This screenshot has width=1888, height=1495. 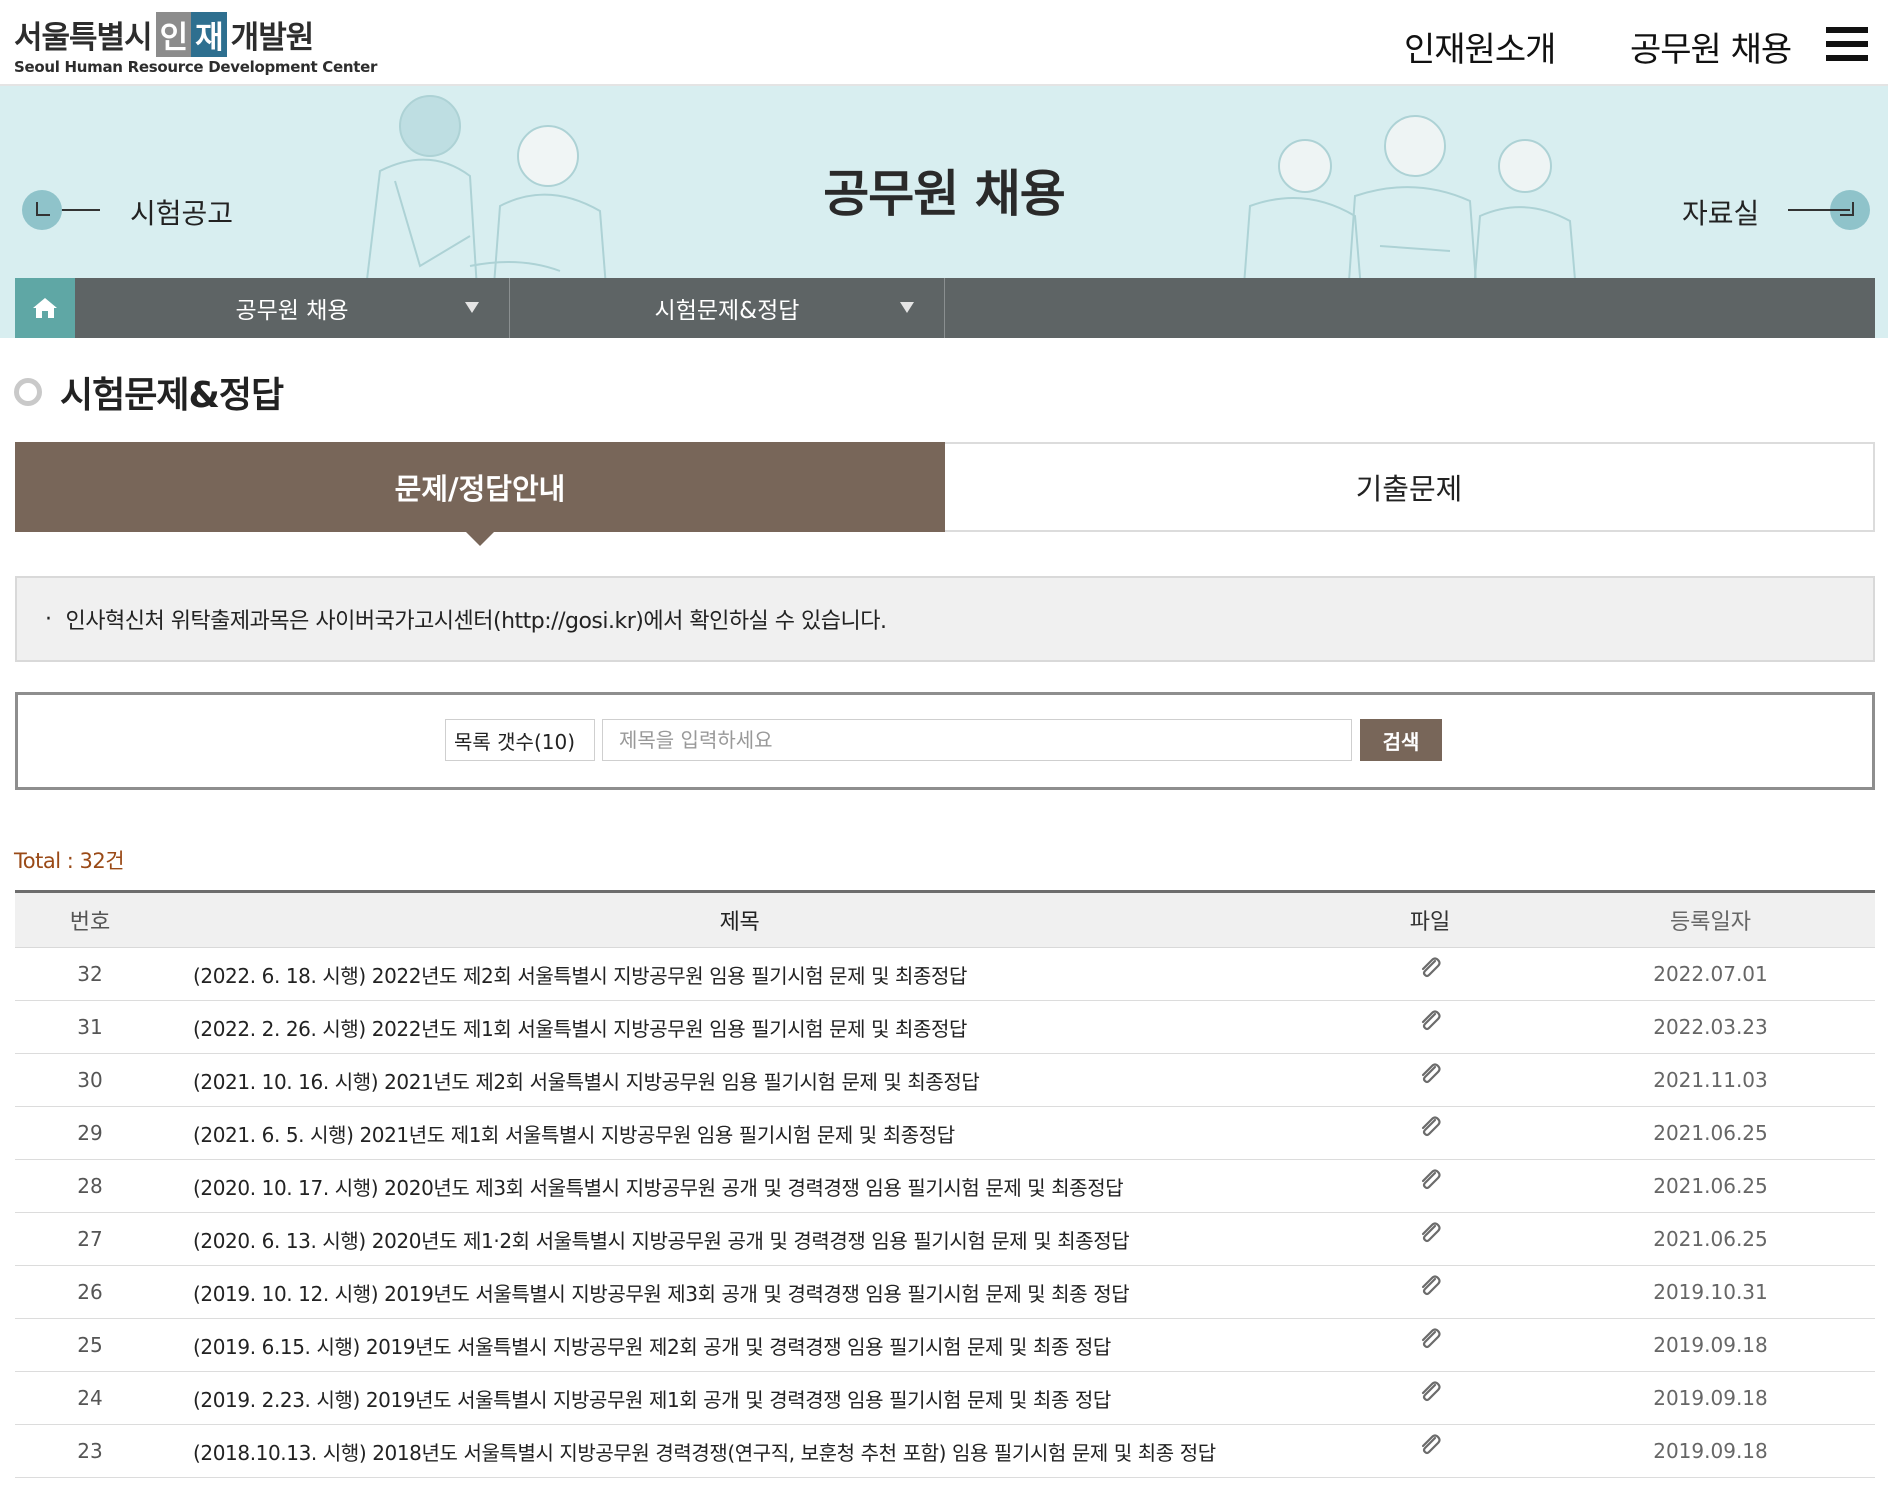 I want to click on row-number: 28, so click(x=90, y=1186).